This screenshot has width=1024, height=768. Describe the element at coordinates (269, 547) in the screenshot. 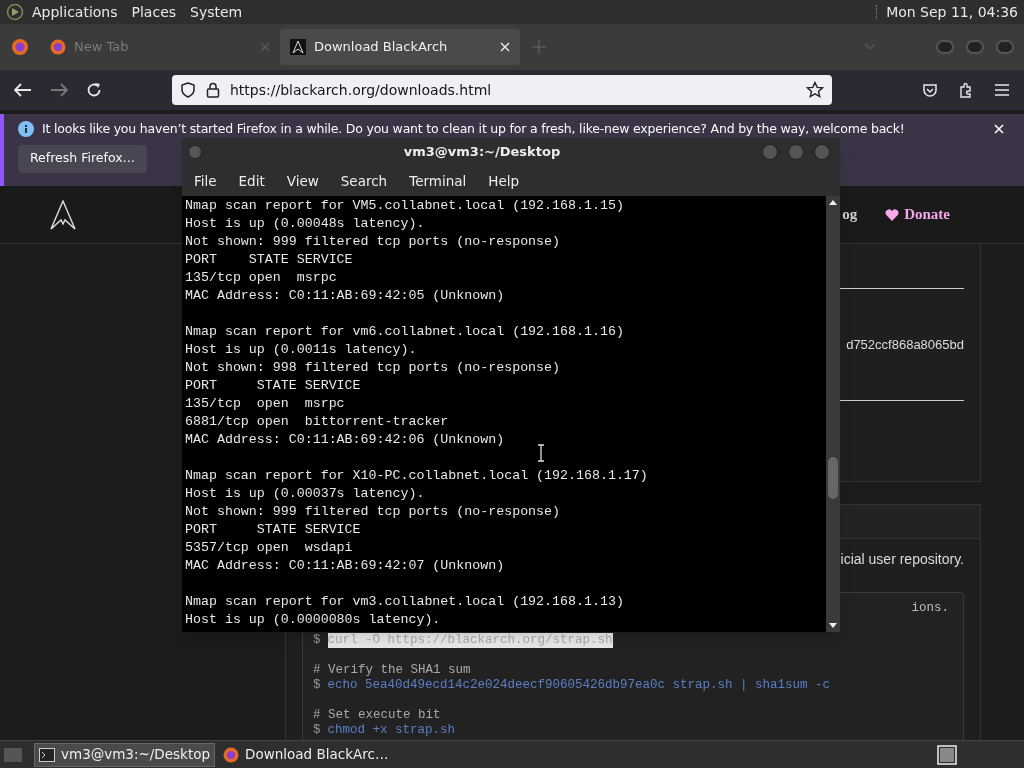

I see `terminal-line: 5357/tcp open wsdapi` at that location.